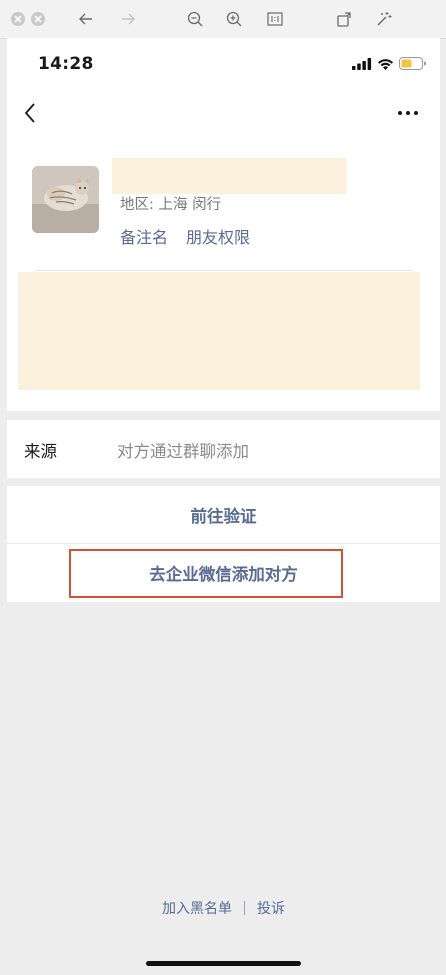  I want to click on back-arrow-icon, so click(86, 19).